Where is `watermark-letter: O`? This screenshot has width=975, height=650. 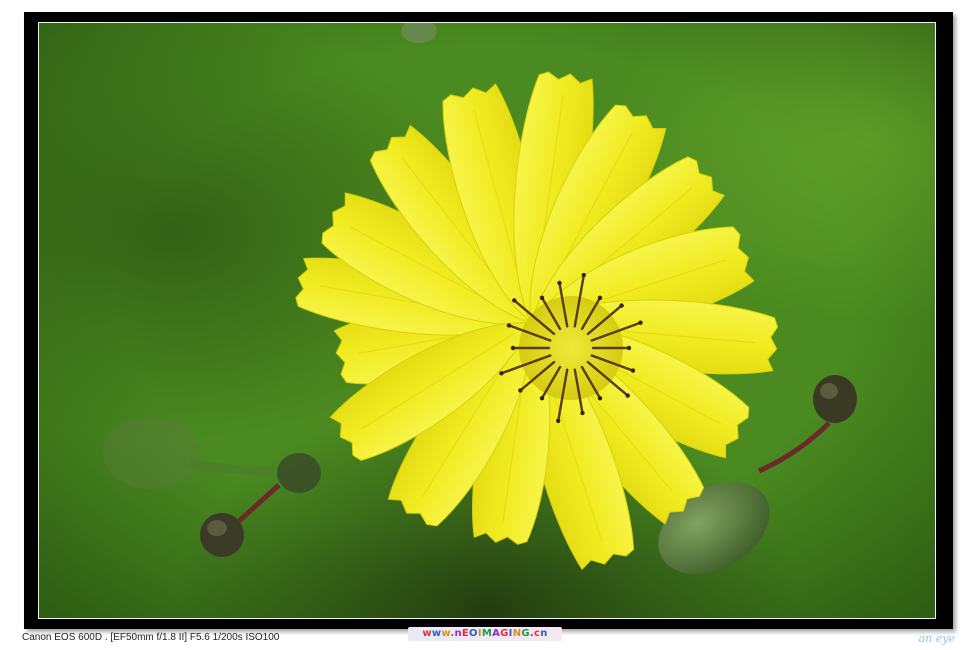 watermark-letter: O is located at coordinates (473, 633).